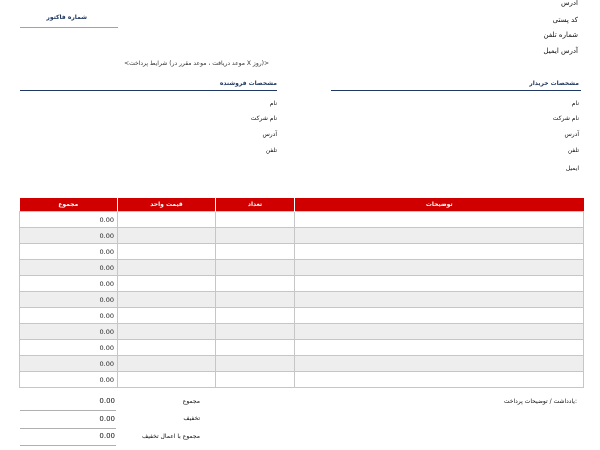  I want to click on seller-phone-label: تلفن, so click(271, 150).